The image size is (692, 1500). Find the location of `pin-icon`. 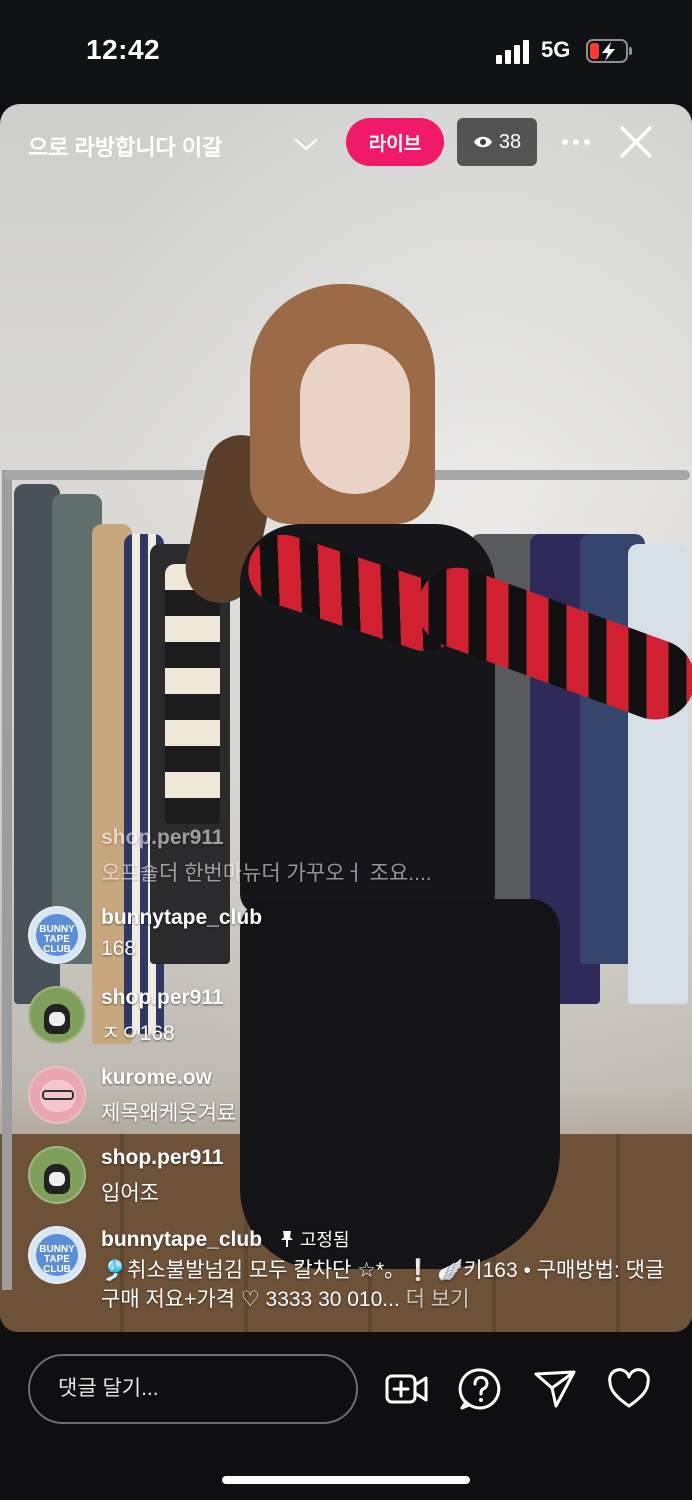

pin-icon is located at coordinates (286, 1239).